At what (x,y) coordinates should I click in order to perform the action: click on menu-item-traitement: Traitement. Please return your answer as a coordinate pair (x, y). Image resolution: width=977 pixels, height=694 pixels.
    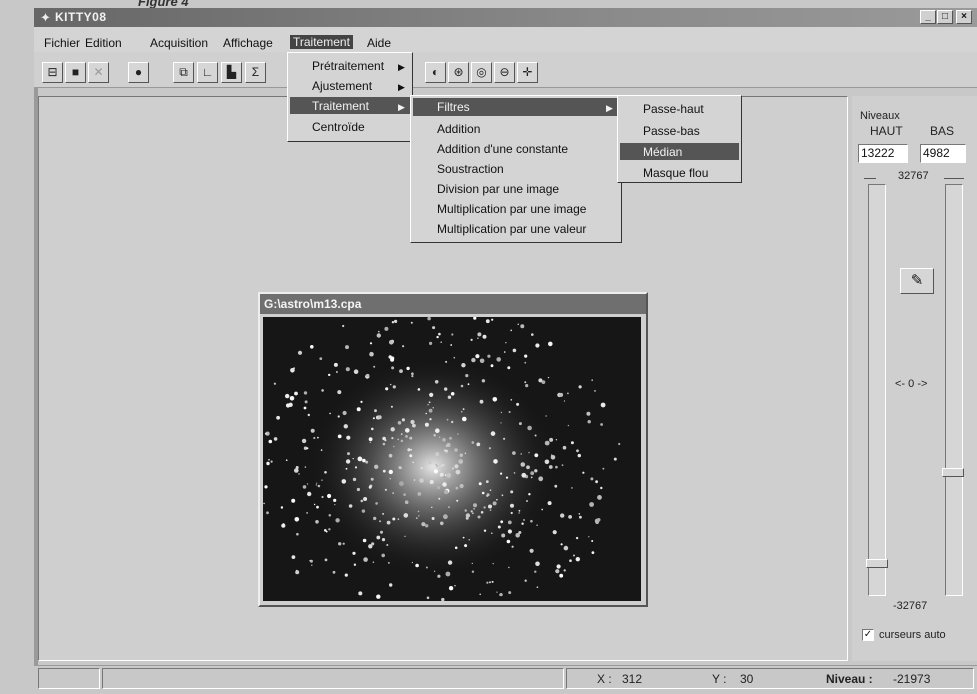
    Looking at the image, I should click on (340, 106).